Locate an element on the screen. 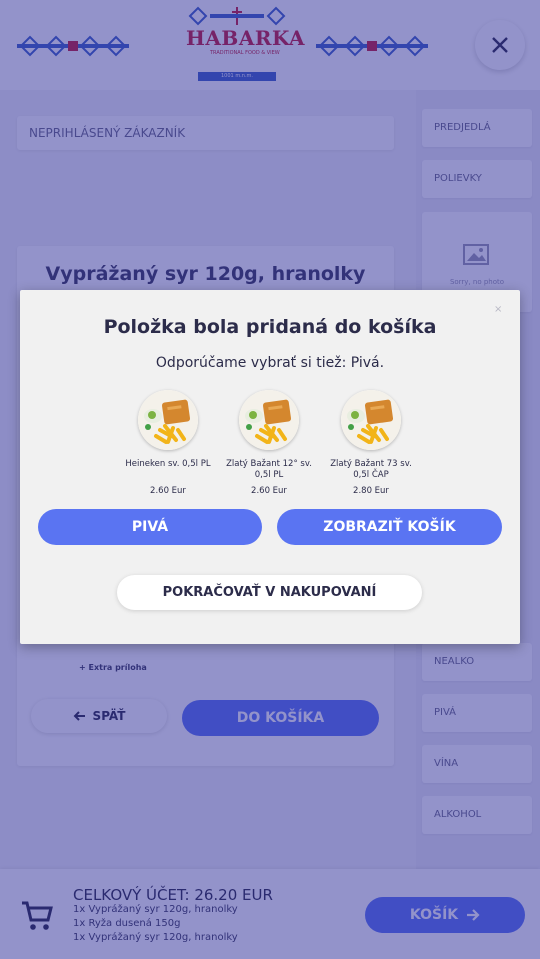 The image size is (540, 959). recommended-item-price: 2.80 Eur is located at coordinates (371, 491).